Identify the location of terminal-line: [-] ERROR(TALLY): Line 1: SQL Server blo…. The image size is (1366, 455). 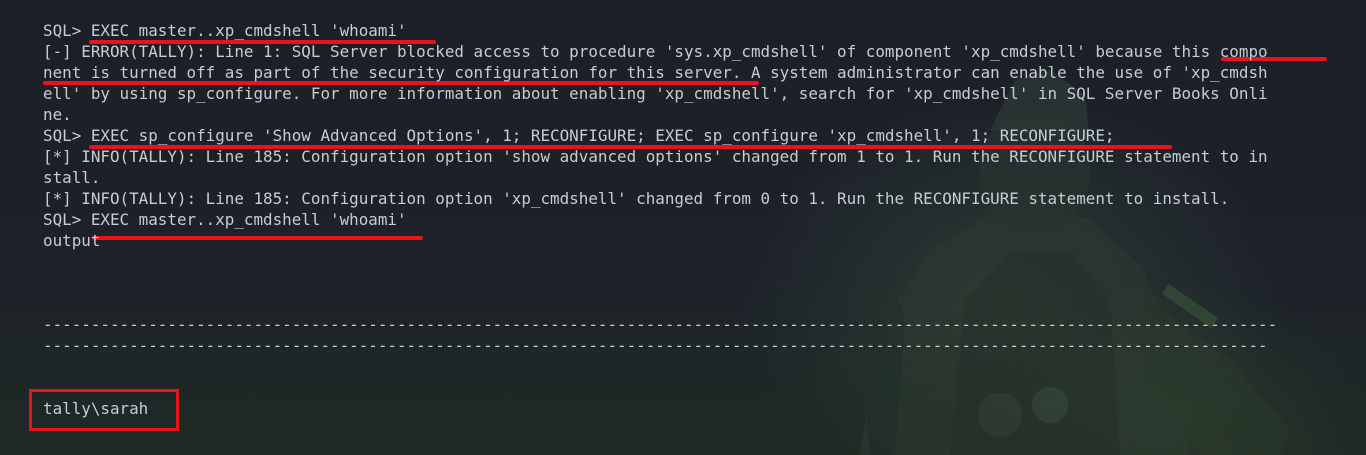
(655, 51).